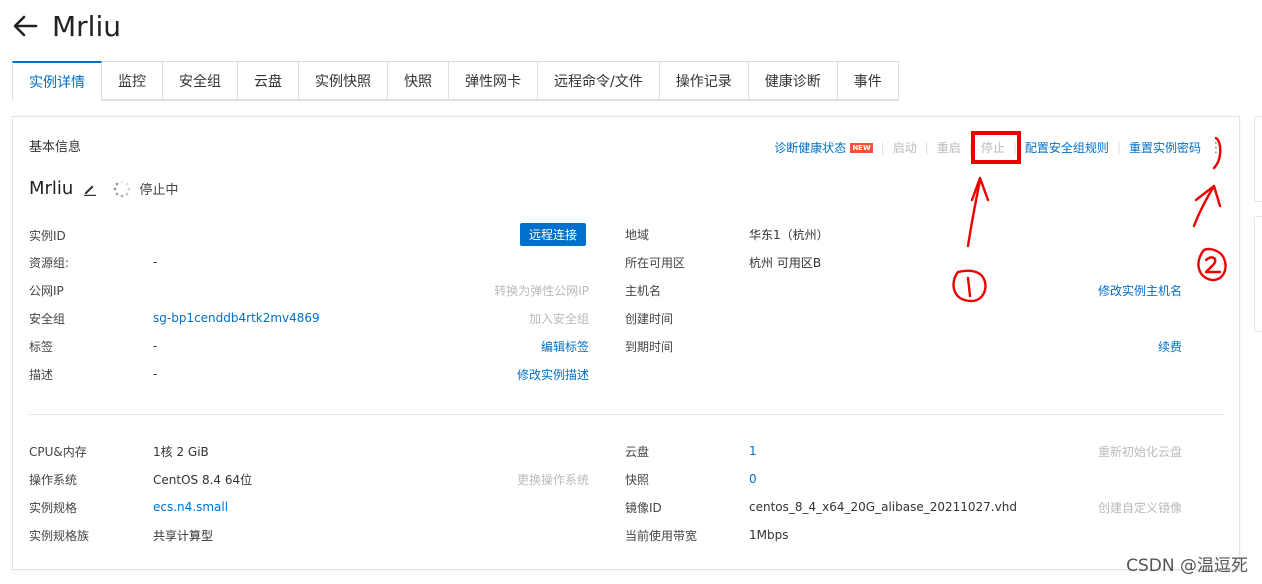 Image resolution: width=1262 pixels, height=584 pixels. I want to click on change-os-link: 更换操作系统, so click(553, 479).